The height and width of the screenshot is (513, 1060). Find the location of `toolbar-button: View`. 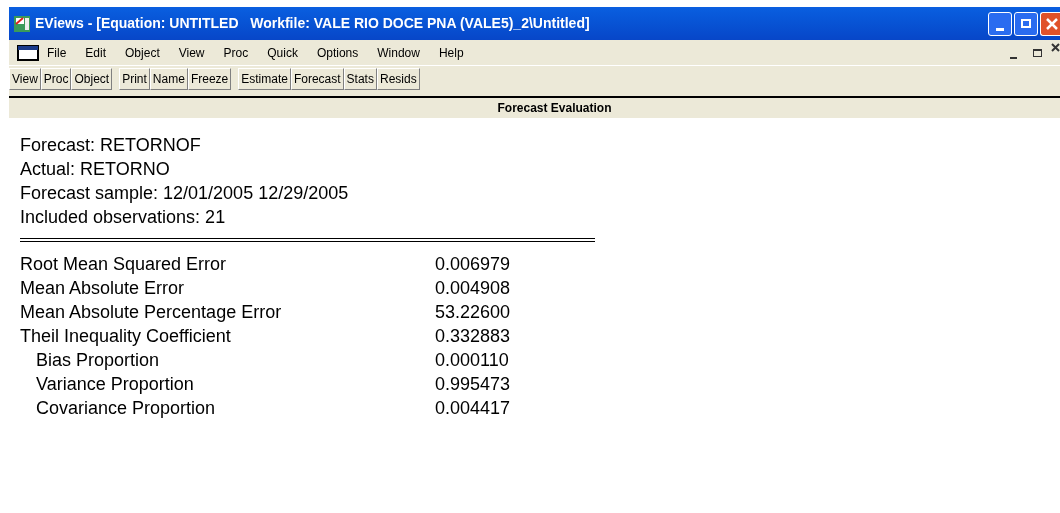

toolbar-button: View is located at coordinates (25, 79).